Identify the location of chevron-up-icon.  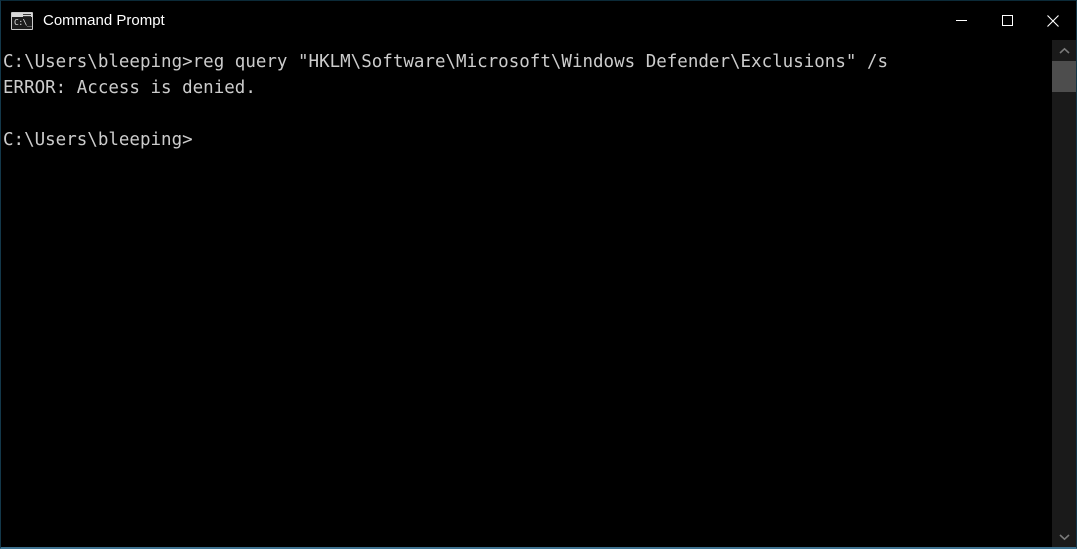
(1064, 50).